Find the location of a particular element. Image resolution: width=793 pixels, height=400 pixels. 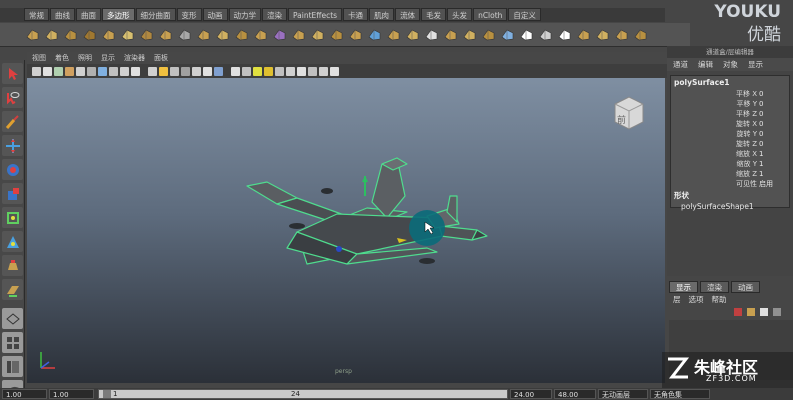

planar-map-icon is located at coordinates (545, 34).